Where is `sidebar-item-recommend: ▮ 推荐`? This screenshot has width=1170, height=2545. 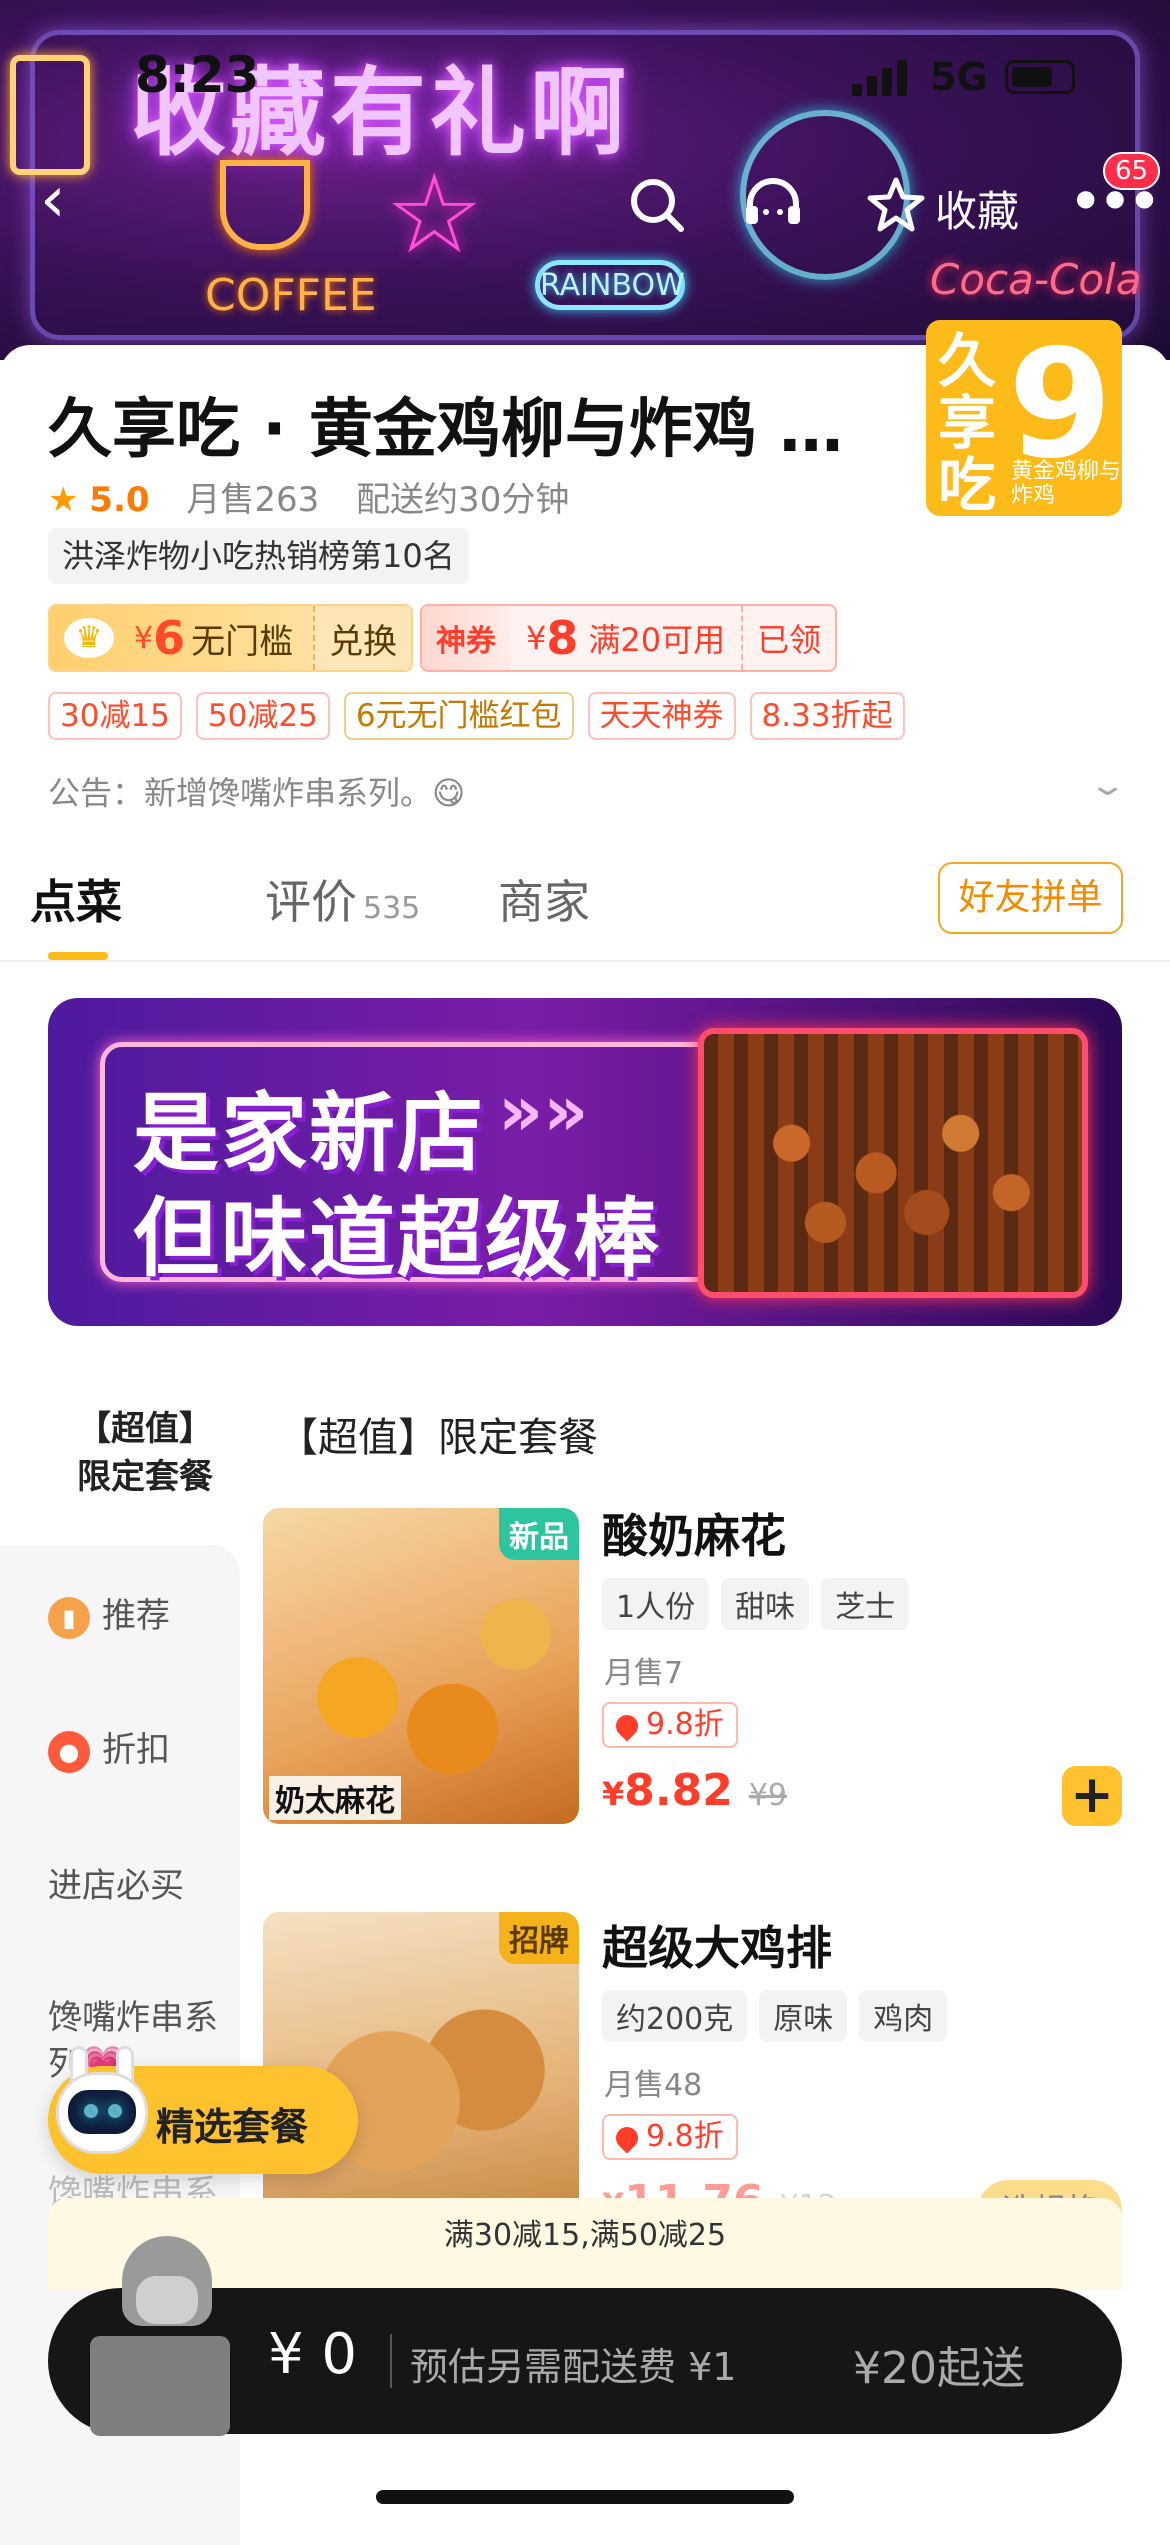
sidebar-item-recommend: ▮ 推荐 is located at coordinates (109, 1613).